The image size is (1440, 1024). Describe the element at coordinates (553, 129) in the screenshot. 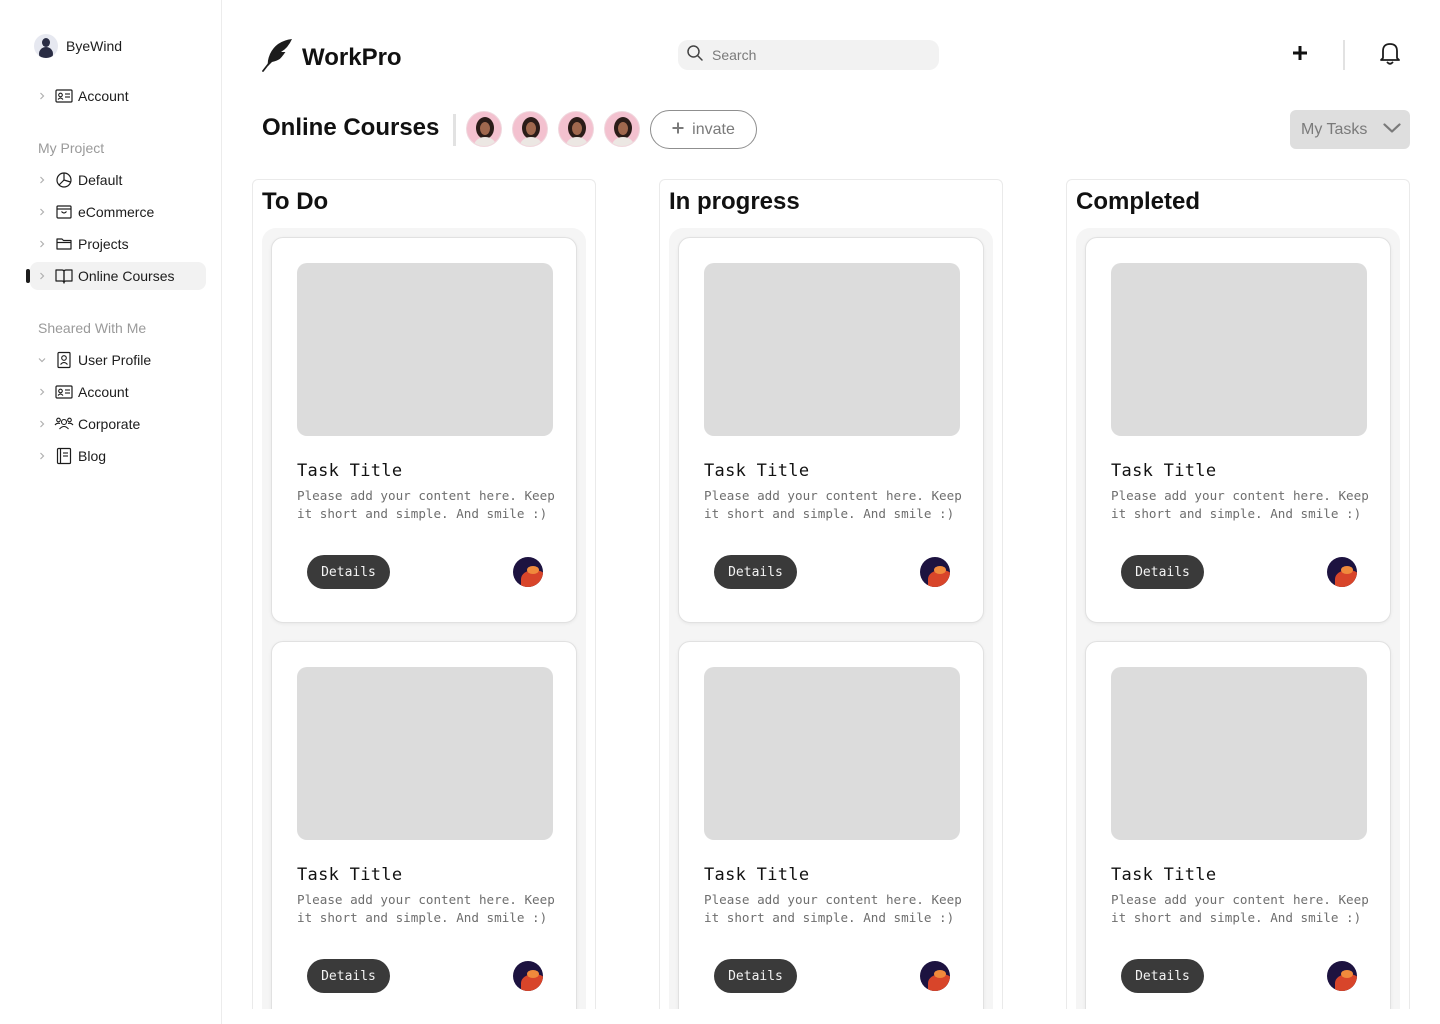

I see `member-avatars` at that location.